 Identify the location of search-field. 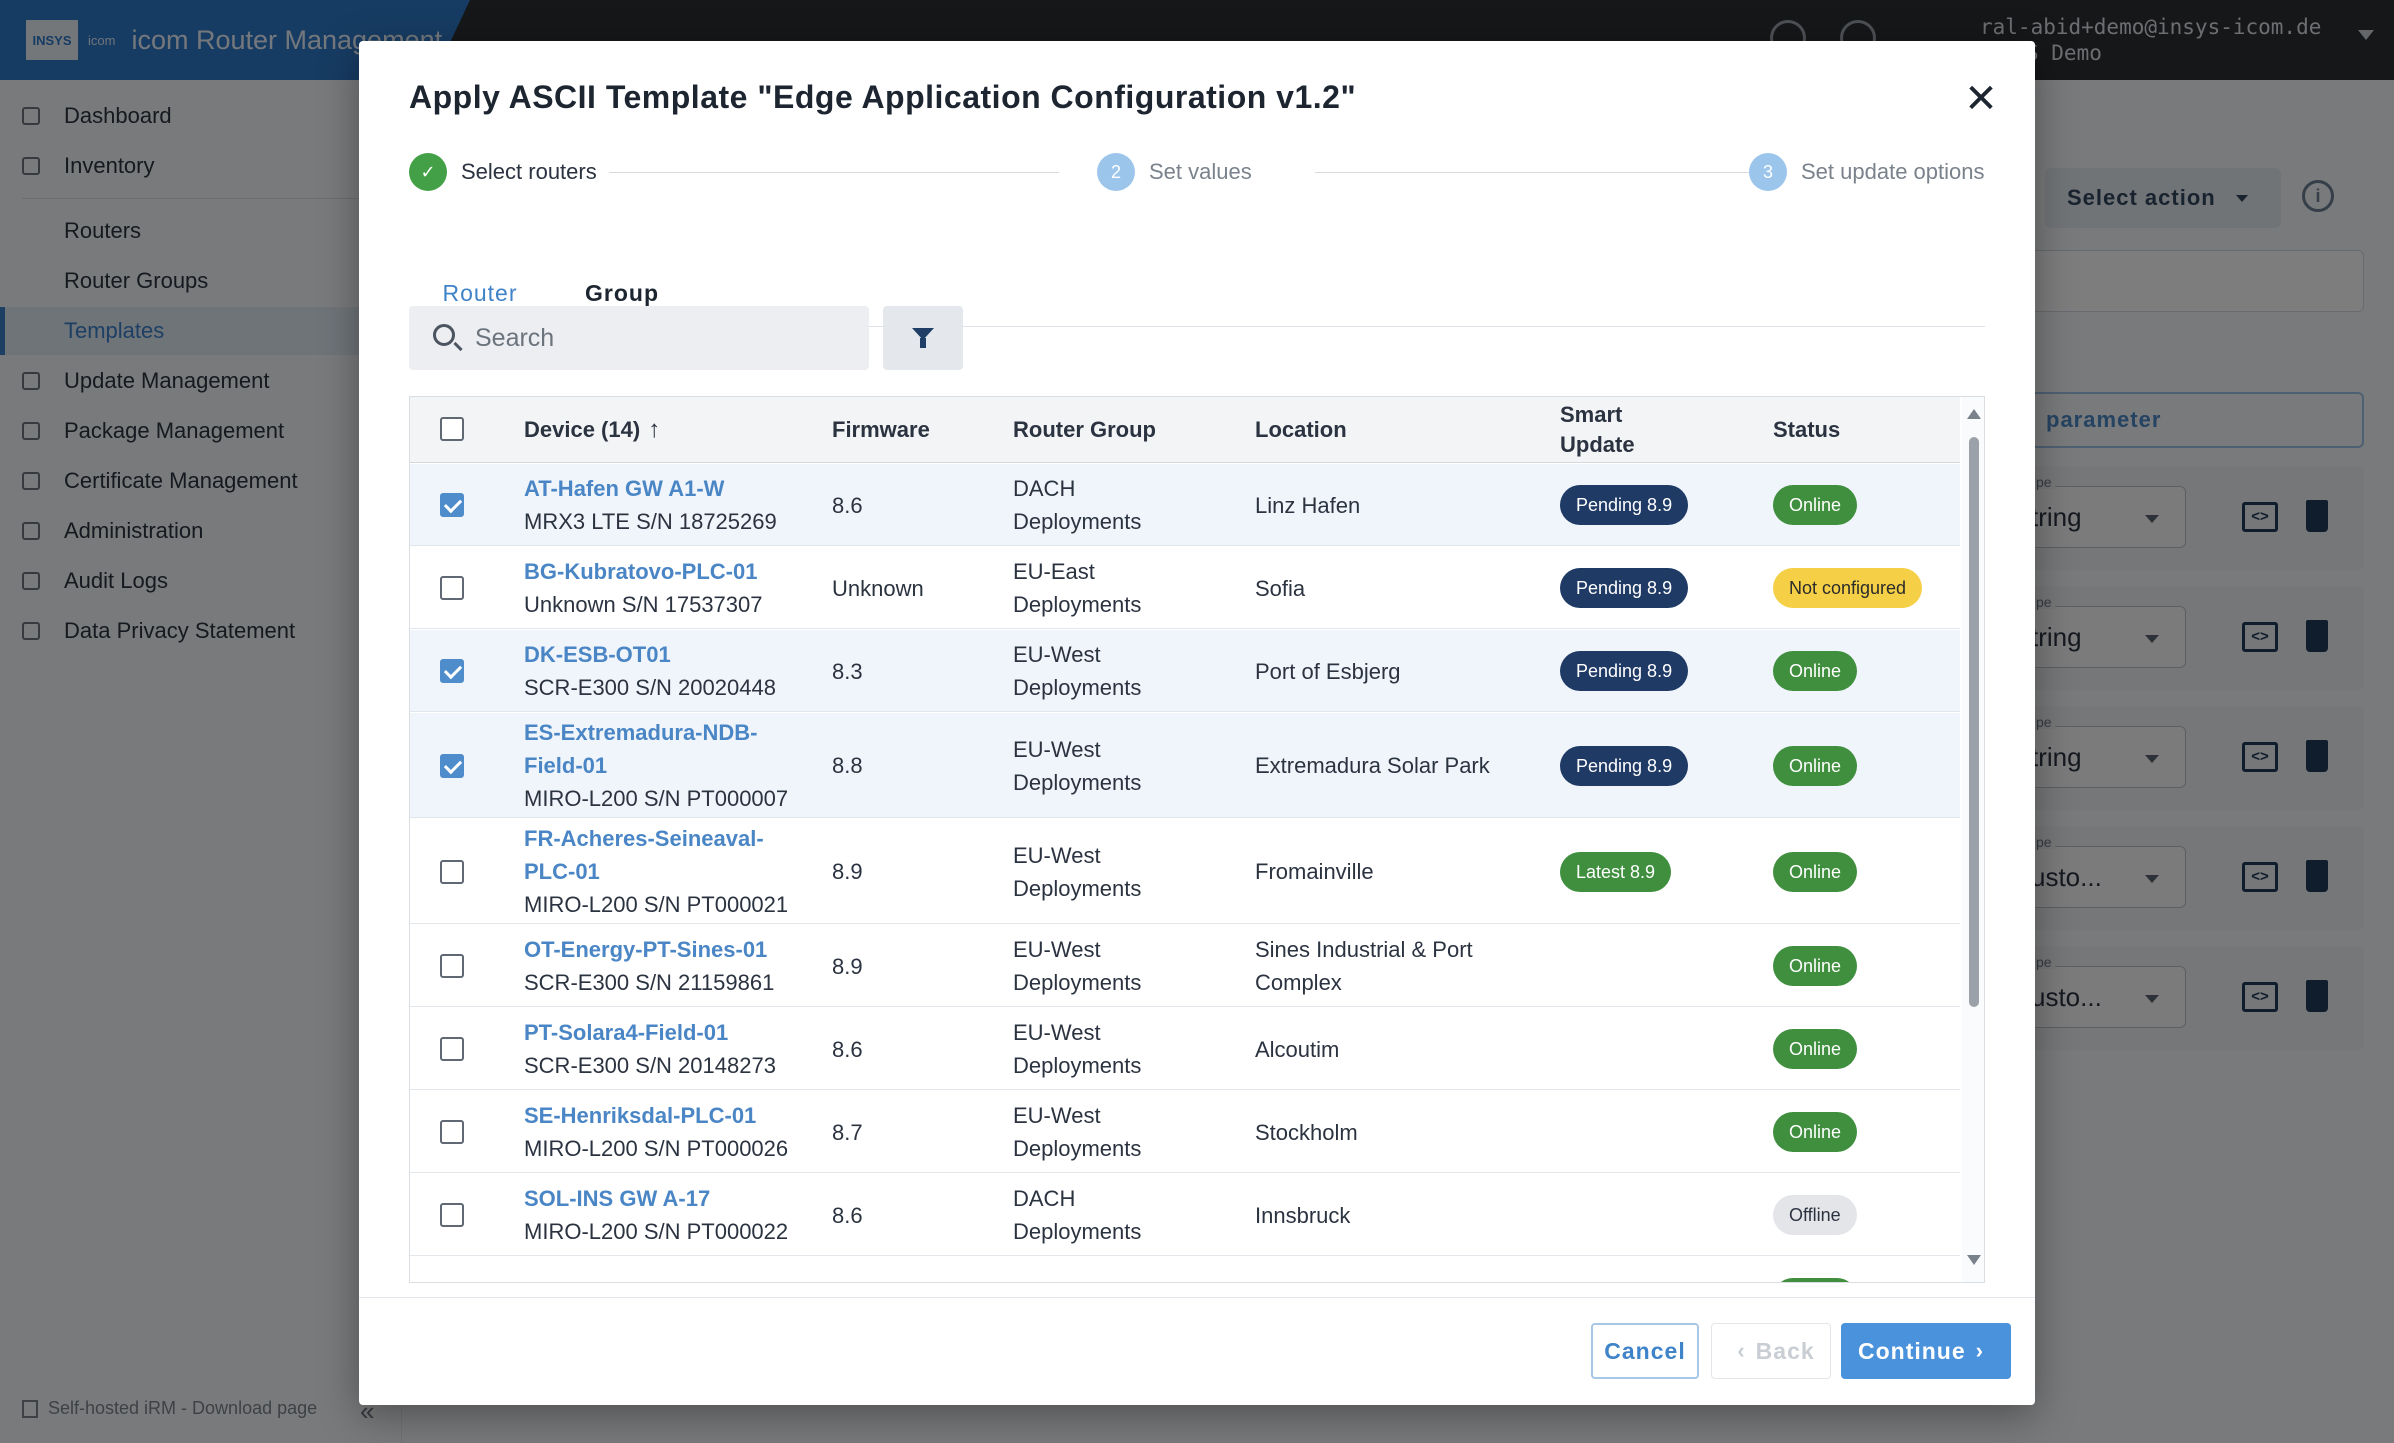
(639, 338).